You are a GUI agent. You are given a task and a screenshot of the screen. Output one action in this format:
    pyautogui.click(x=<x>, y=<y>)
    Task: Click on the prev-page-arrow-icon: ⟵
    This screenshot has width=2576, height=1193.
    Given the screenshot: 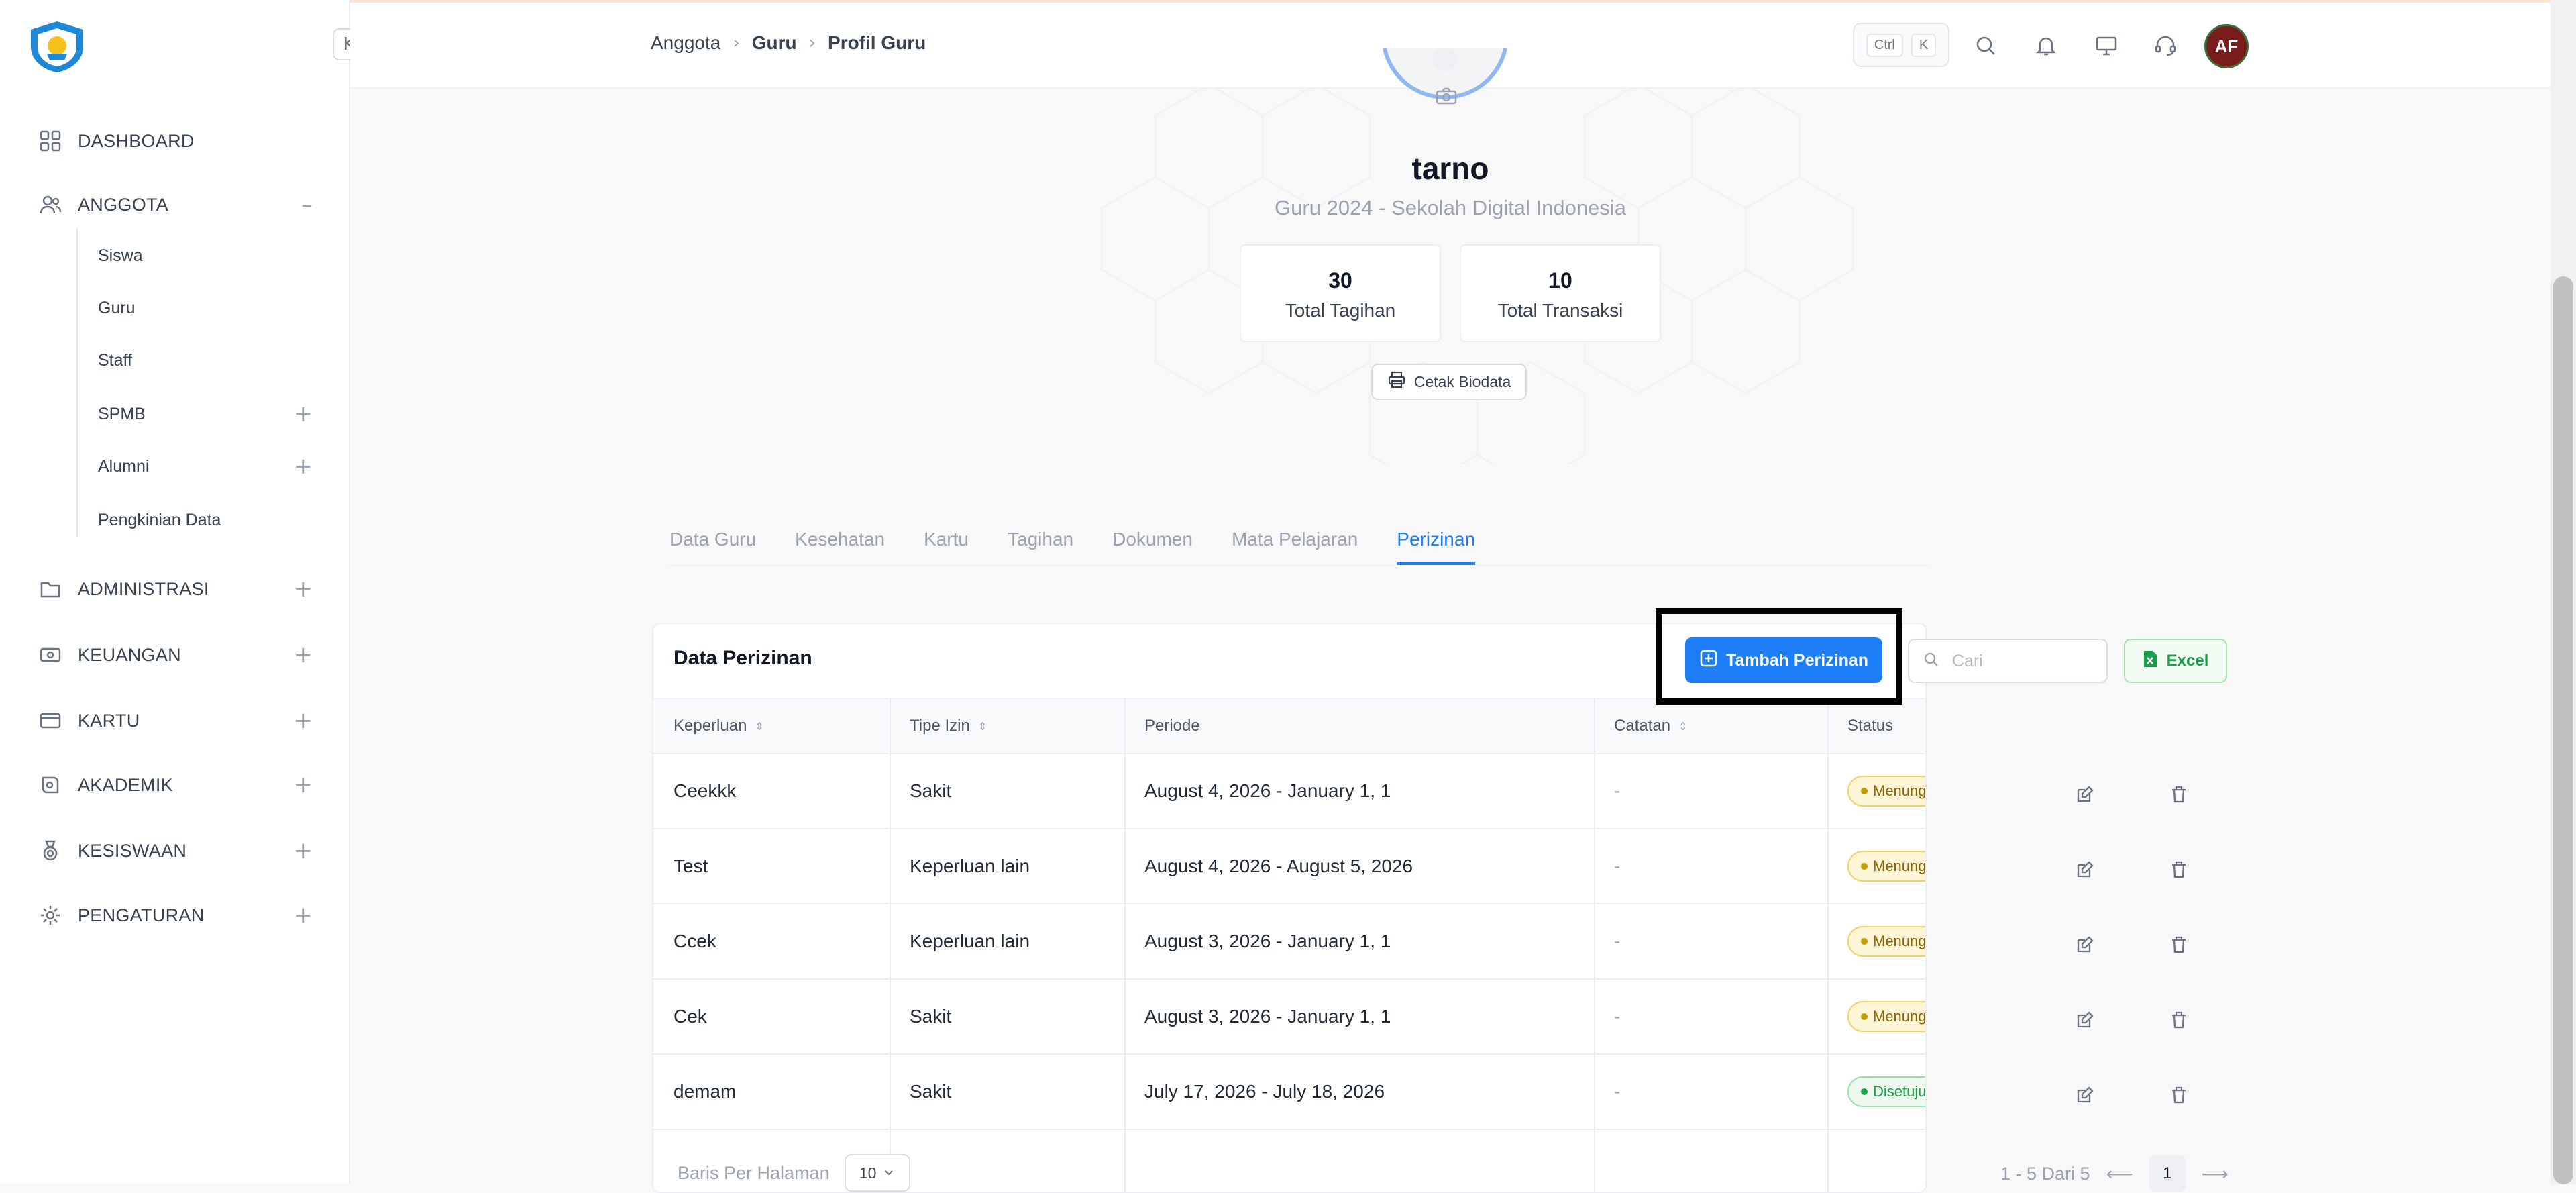 What is the action you would take?
    pyautogui.click(x=2119, y=1174)
    